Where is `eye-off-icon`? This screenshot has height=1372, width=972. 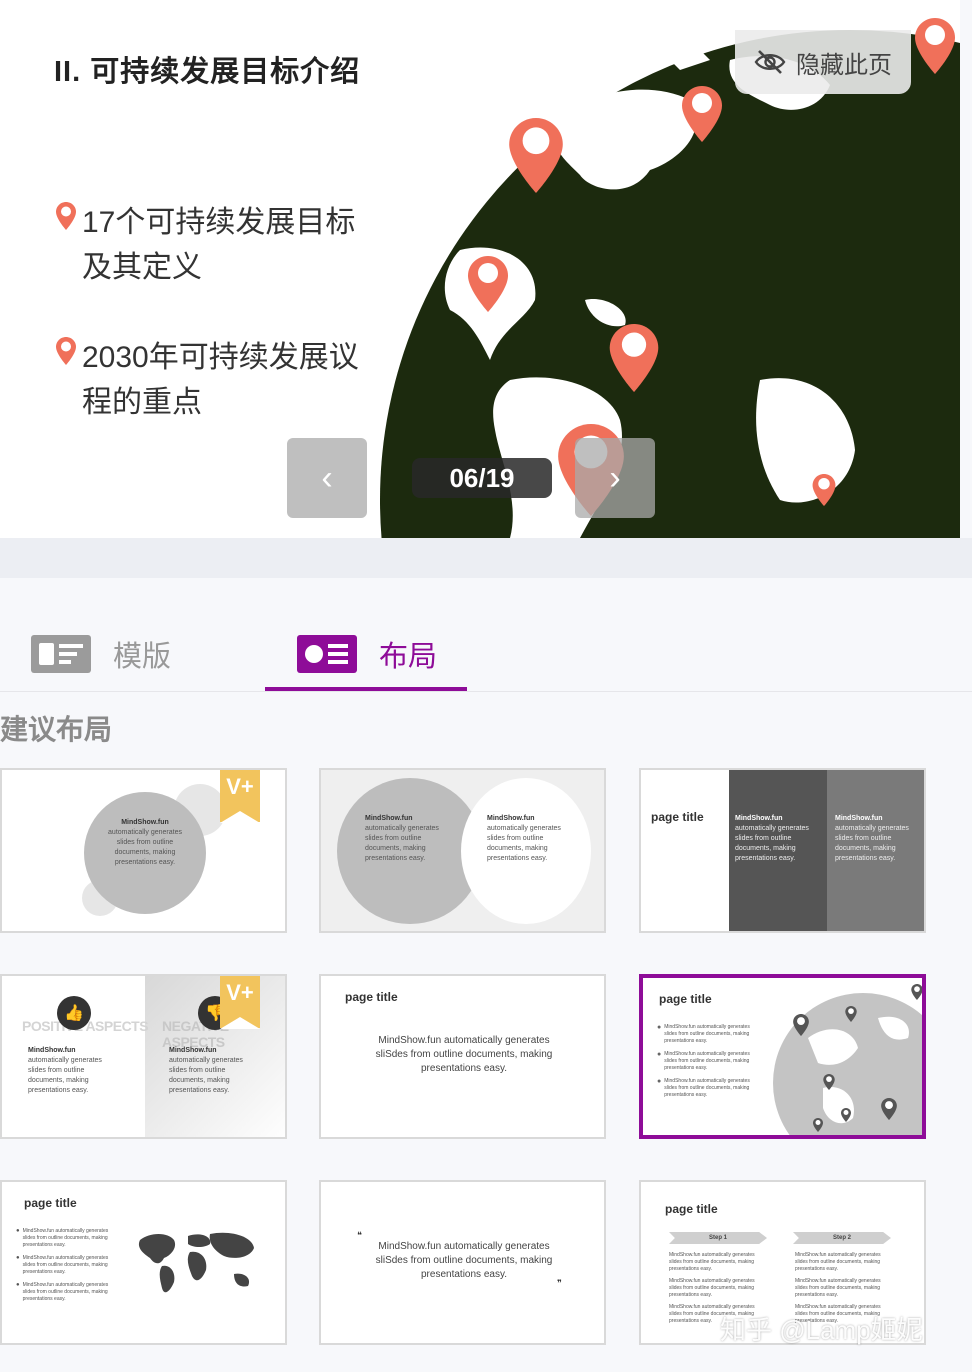 eye-off-icon is located at coordinates (770, 62).